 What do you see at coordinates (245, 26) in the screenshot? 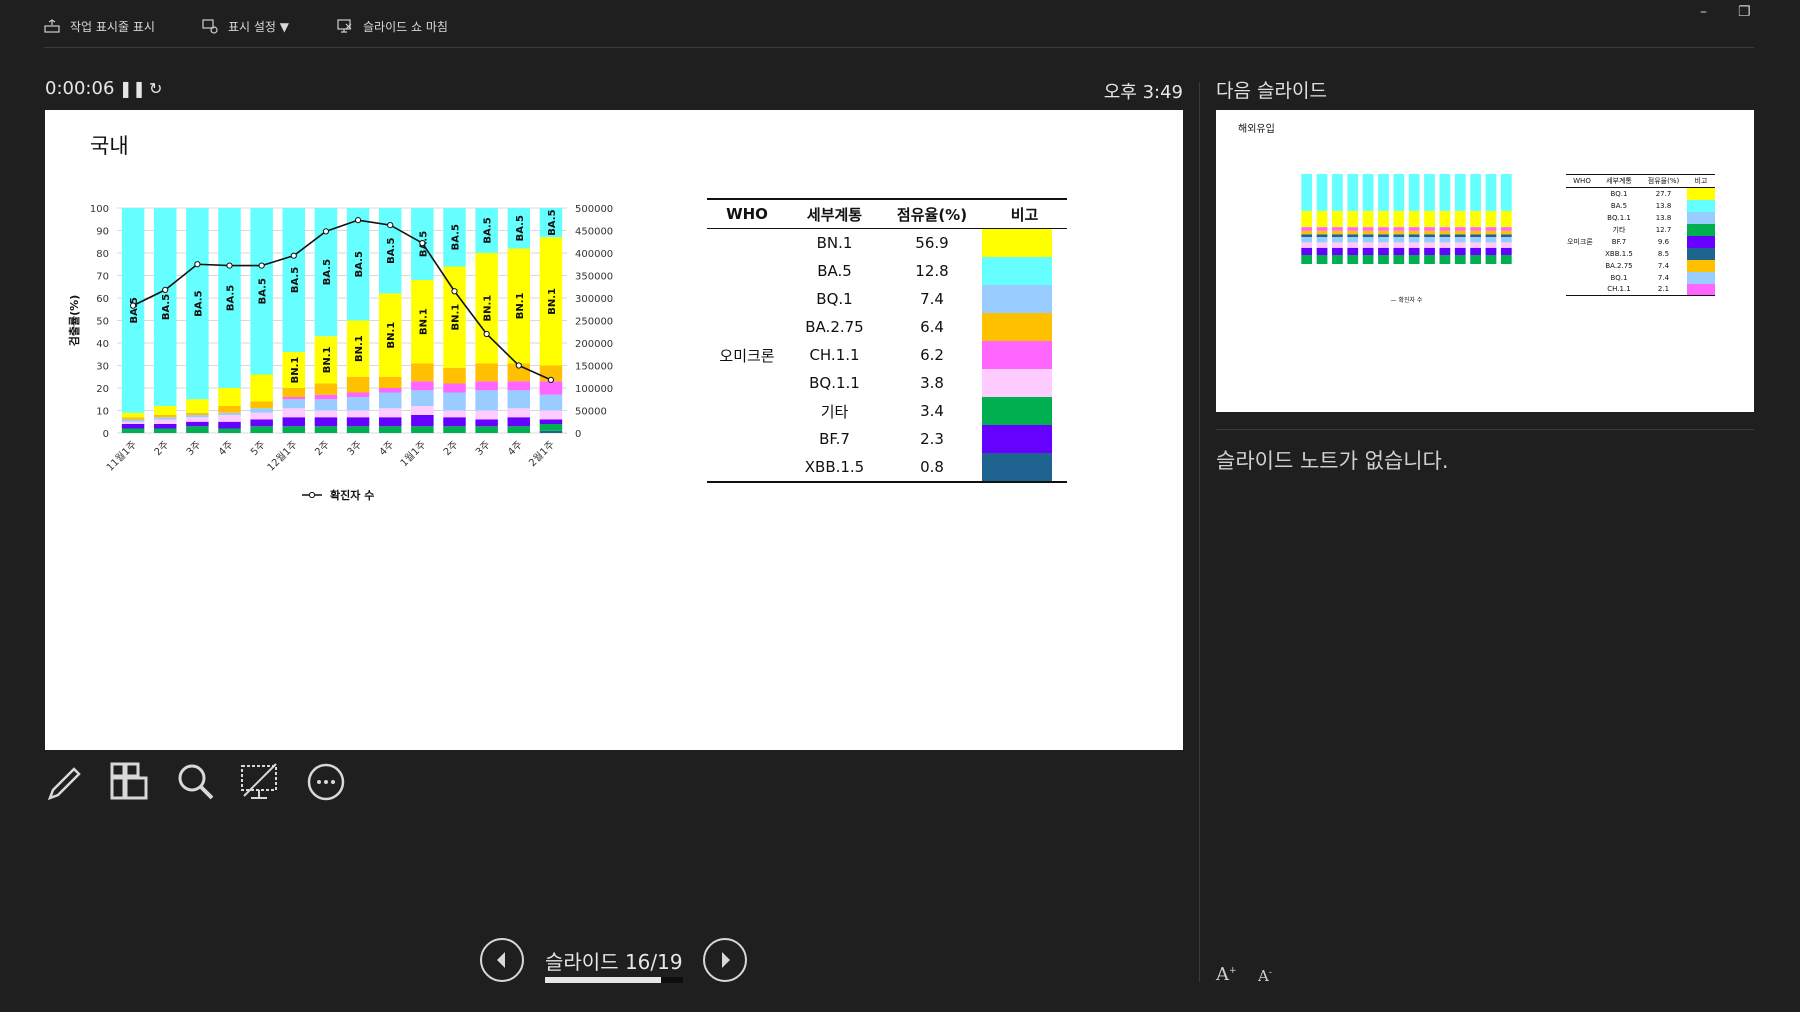
I see `display-settings-button: 표시 설정 ▼` at bounding box center [245, 26].